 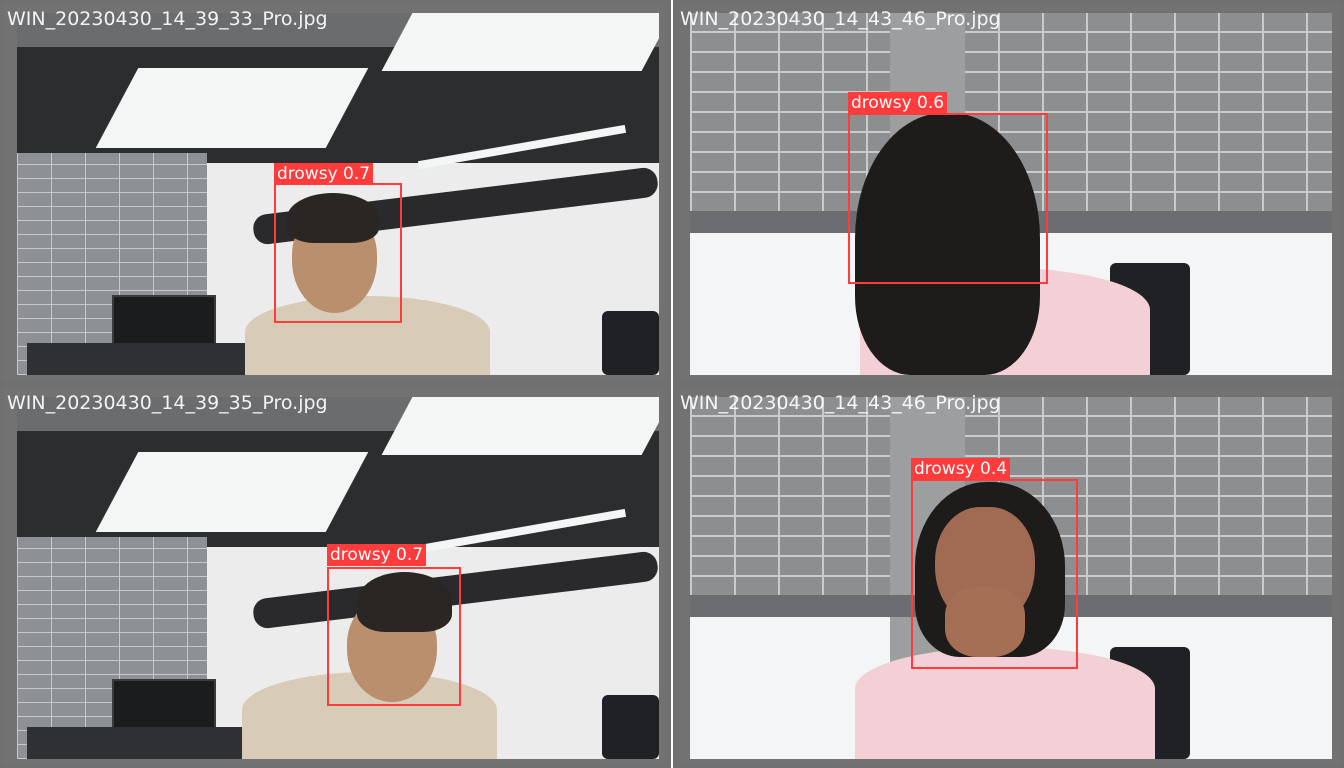 What do you see at coordinates (167, 19) in the screenshot?
I see `image-filename: WIN_20230430_14_39_33_Pro.jpg` at bounding box center [167, 19].